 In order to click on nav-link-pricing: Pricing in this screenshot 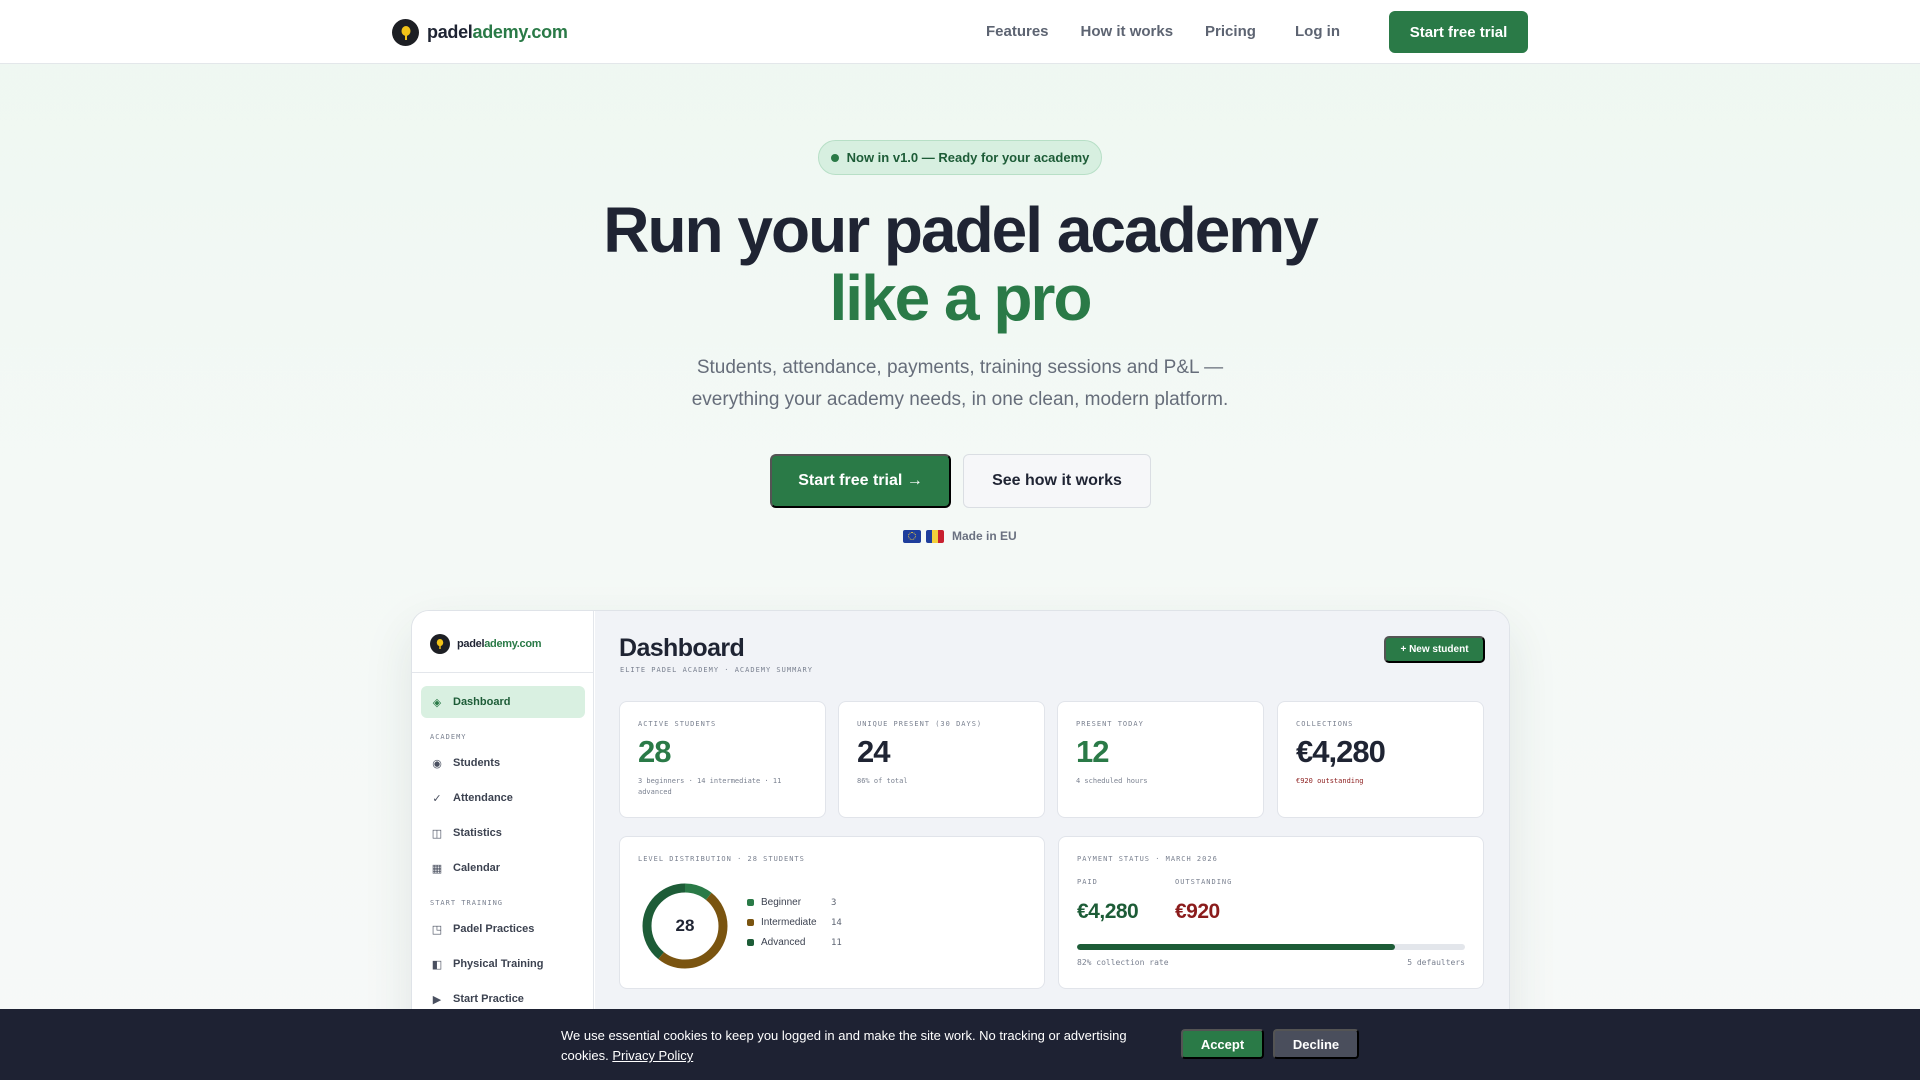, I will do `click(1230, 31)`.